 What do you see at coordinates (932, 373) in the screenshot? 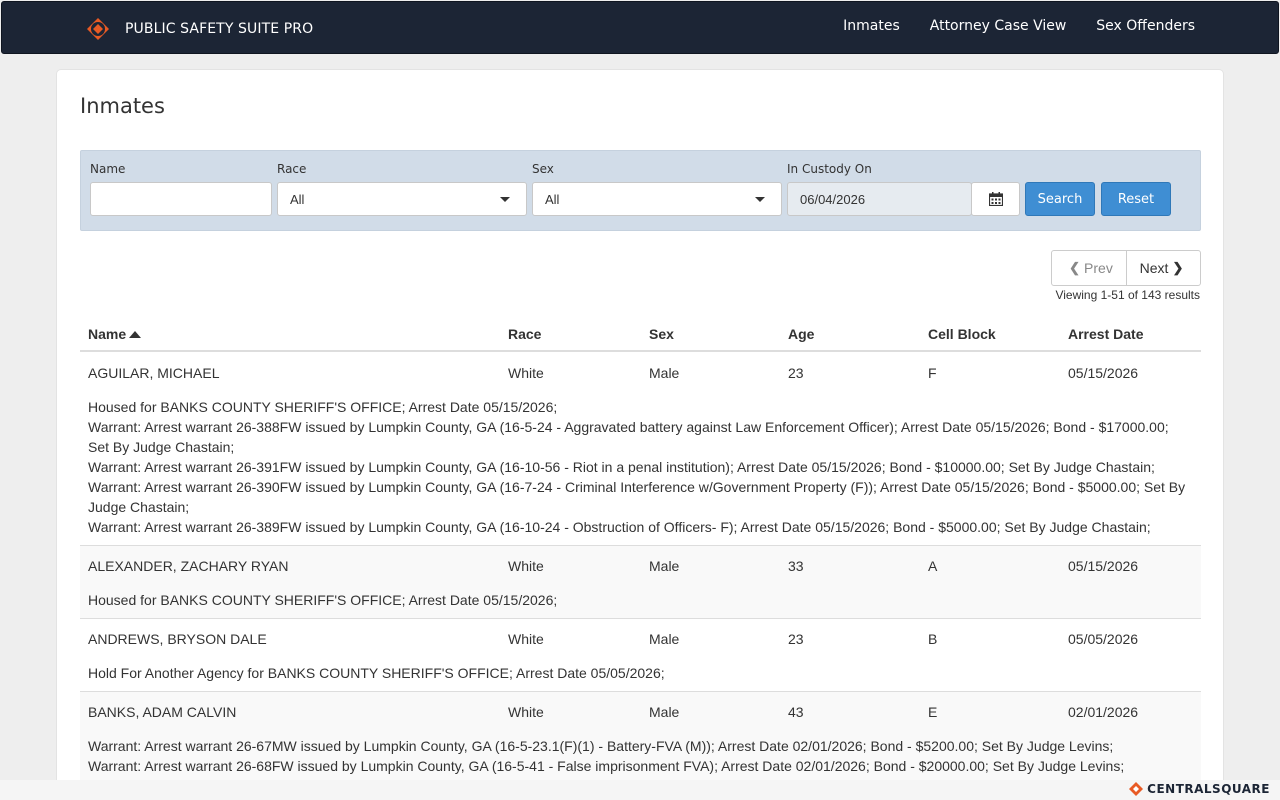
I see `cell-block: F` at bounding box center [932, 373].